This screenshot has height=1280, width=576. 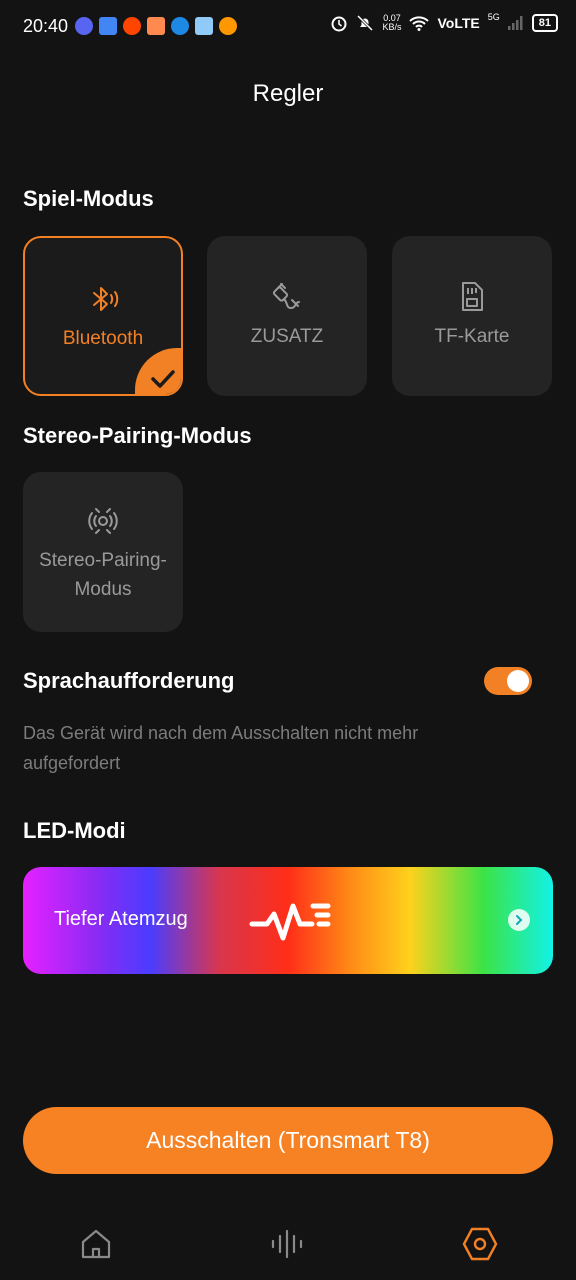 I want to click on game-mode-title: Spiel-Modus, so click(x=88, y=198).